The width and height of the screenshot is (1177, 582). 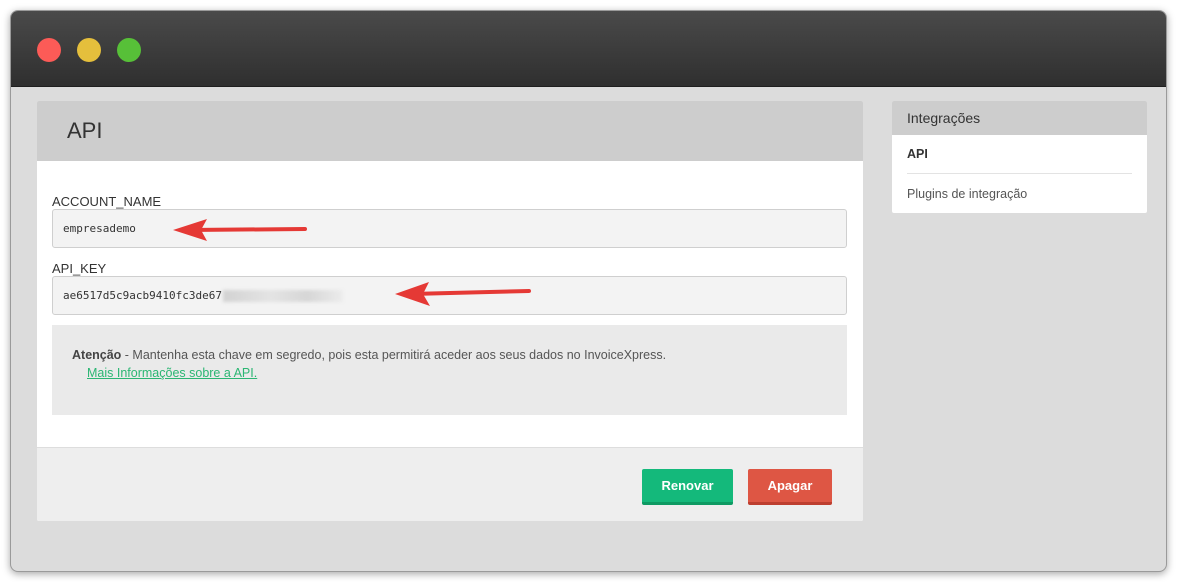 I want to click on integrations-sidebar: Integrações API Plugins de integração, so click(x=1019, y=157).